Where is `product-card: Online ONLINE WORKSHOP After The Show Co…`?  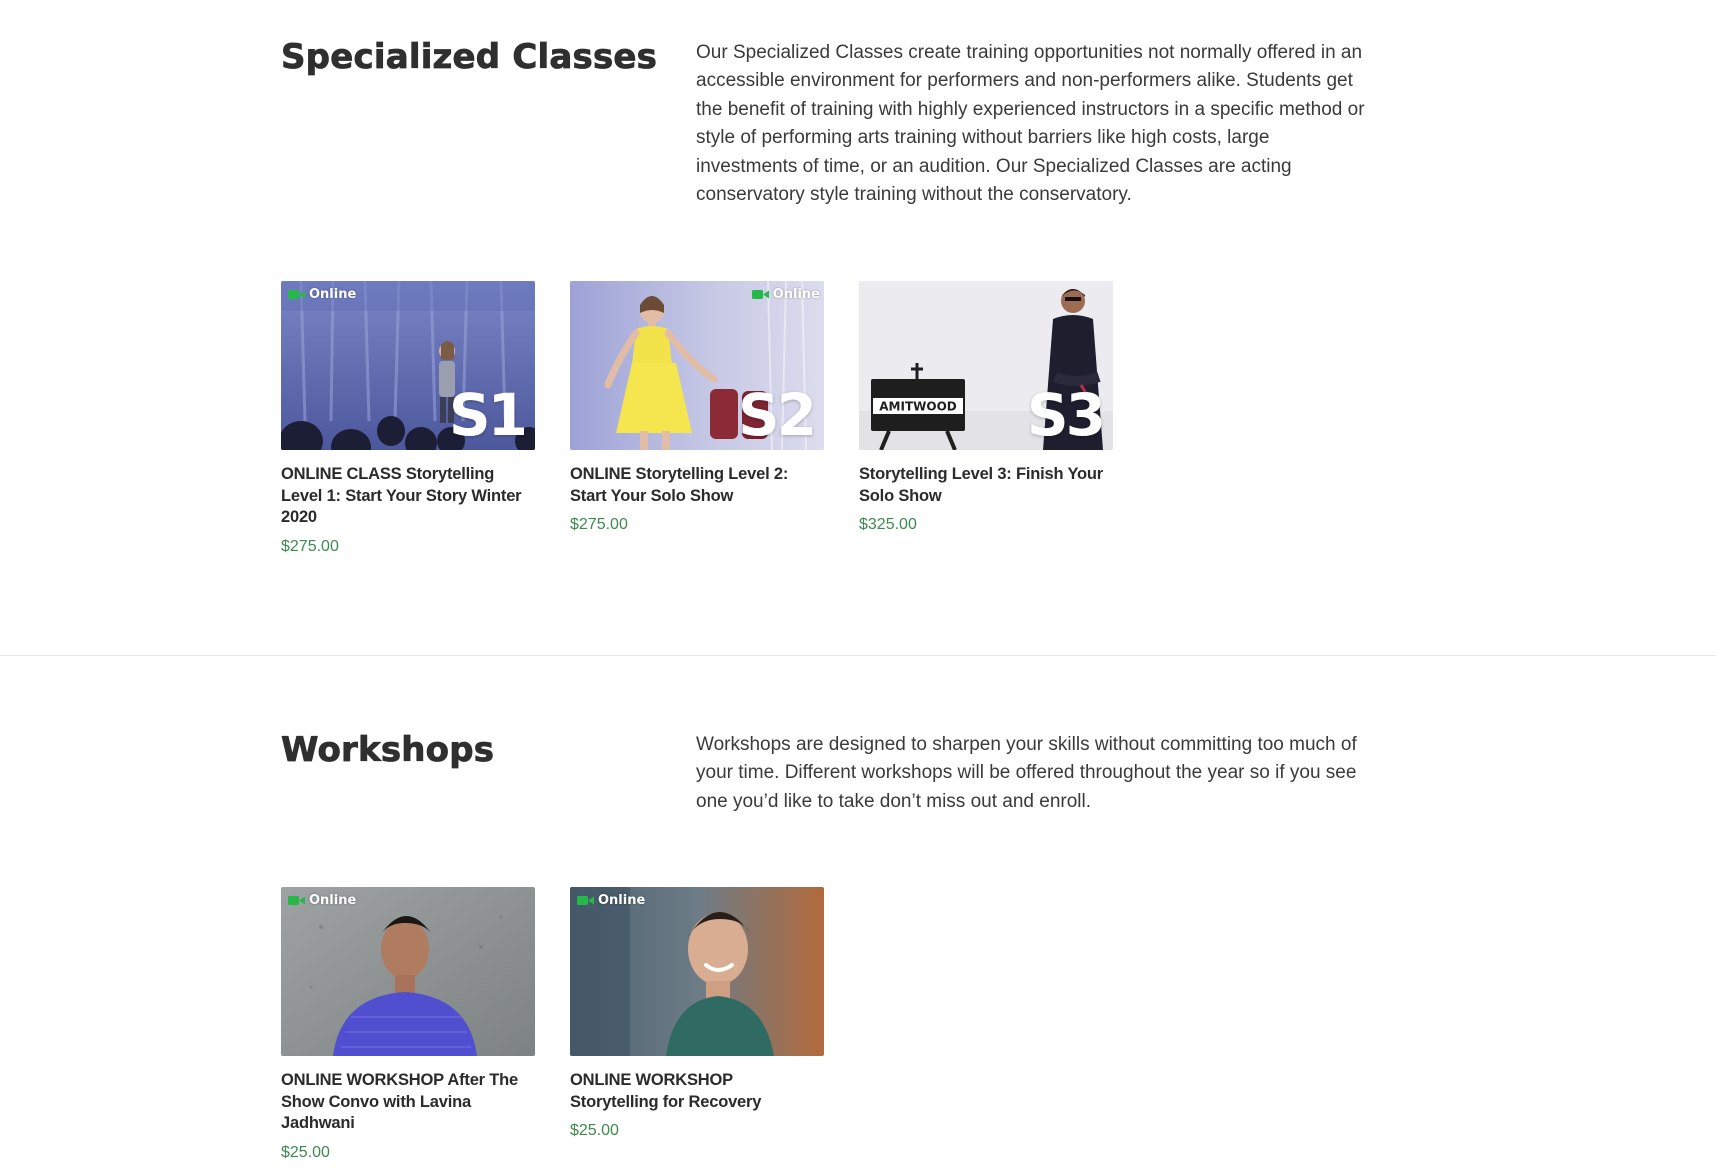
product-card: Online ONLINE WORKSHOP After The Show Co… is located at coordinates (408, 1024).